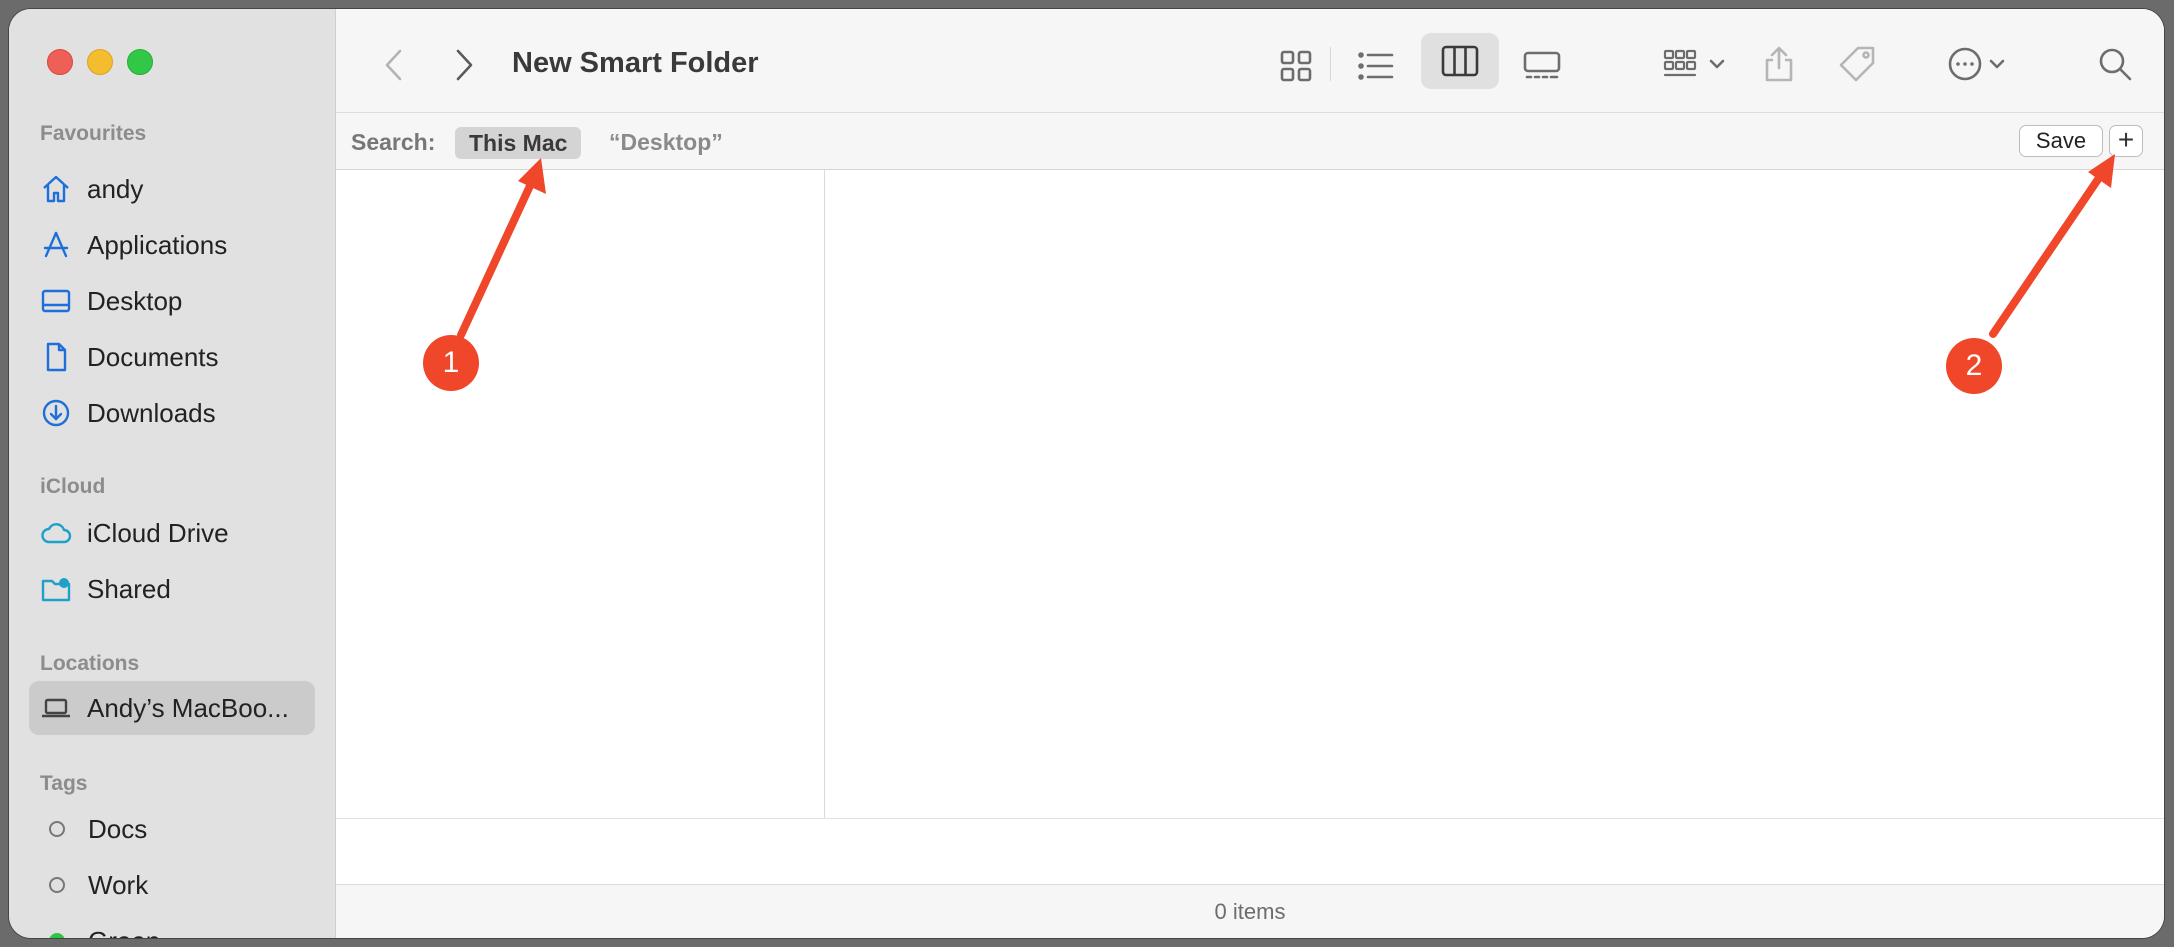 The width and height of the screenshot is (2174, 947). I want to click on search-icon, so click(2115, 64).